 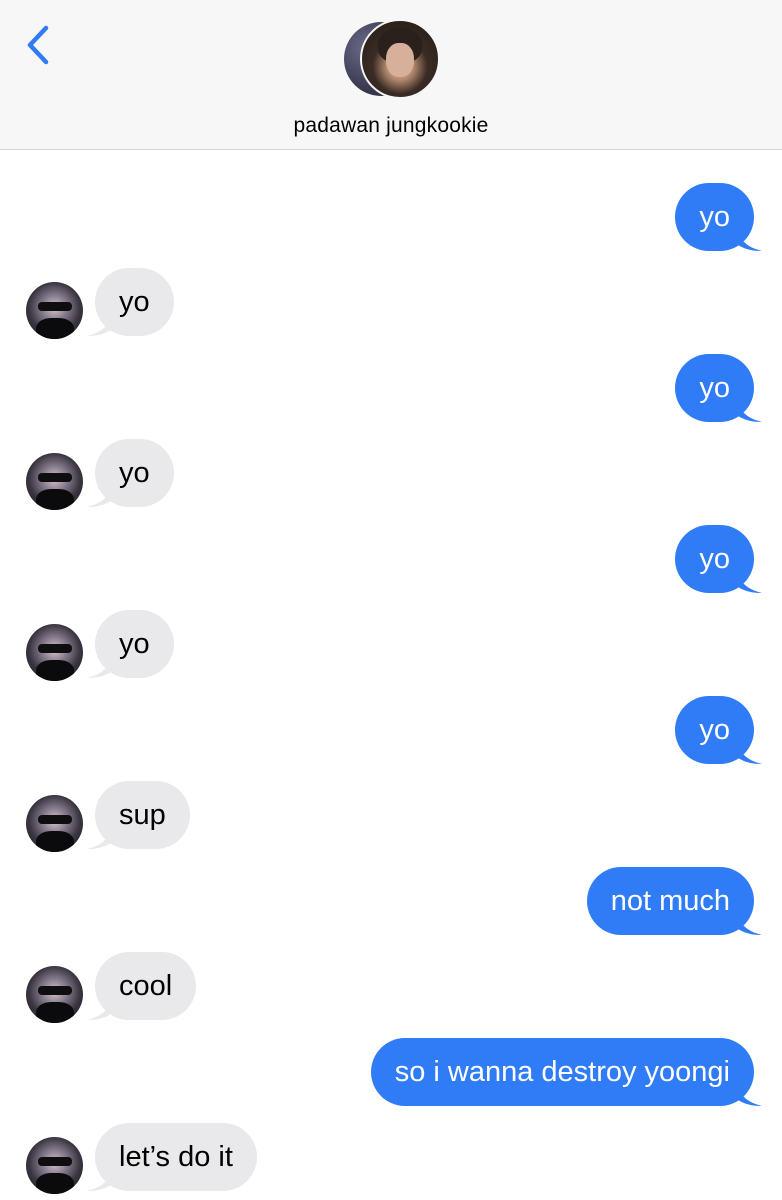 I want to click on received-message-bubble: sup, so click(x=138, y=815).